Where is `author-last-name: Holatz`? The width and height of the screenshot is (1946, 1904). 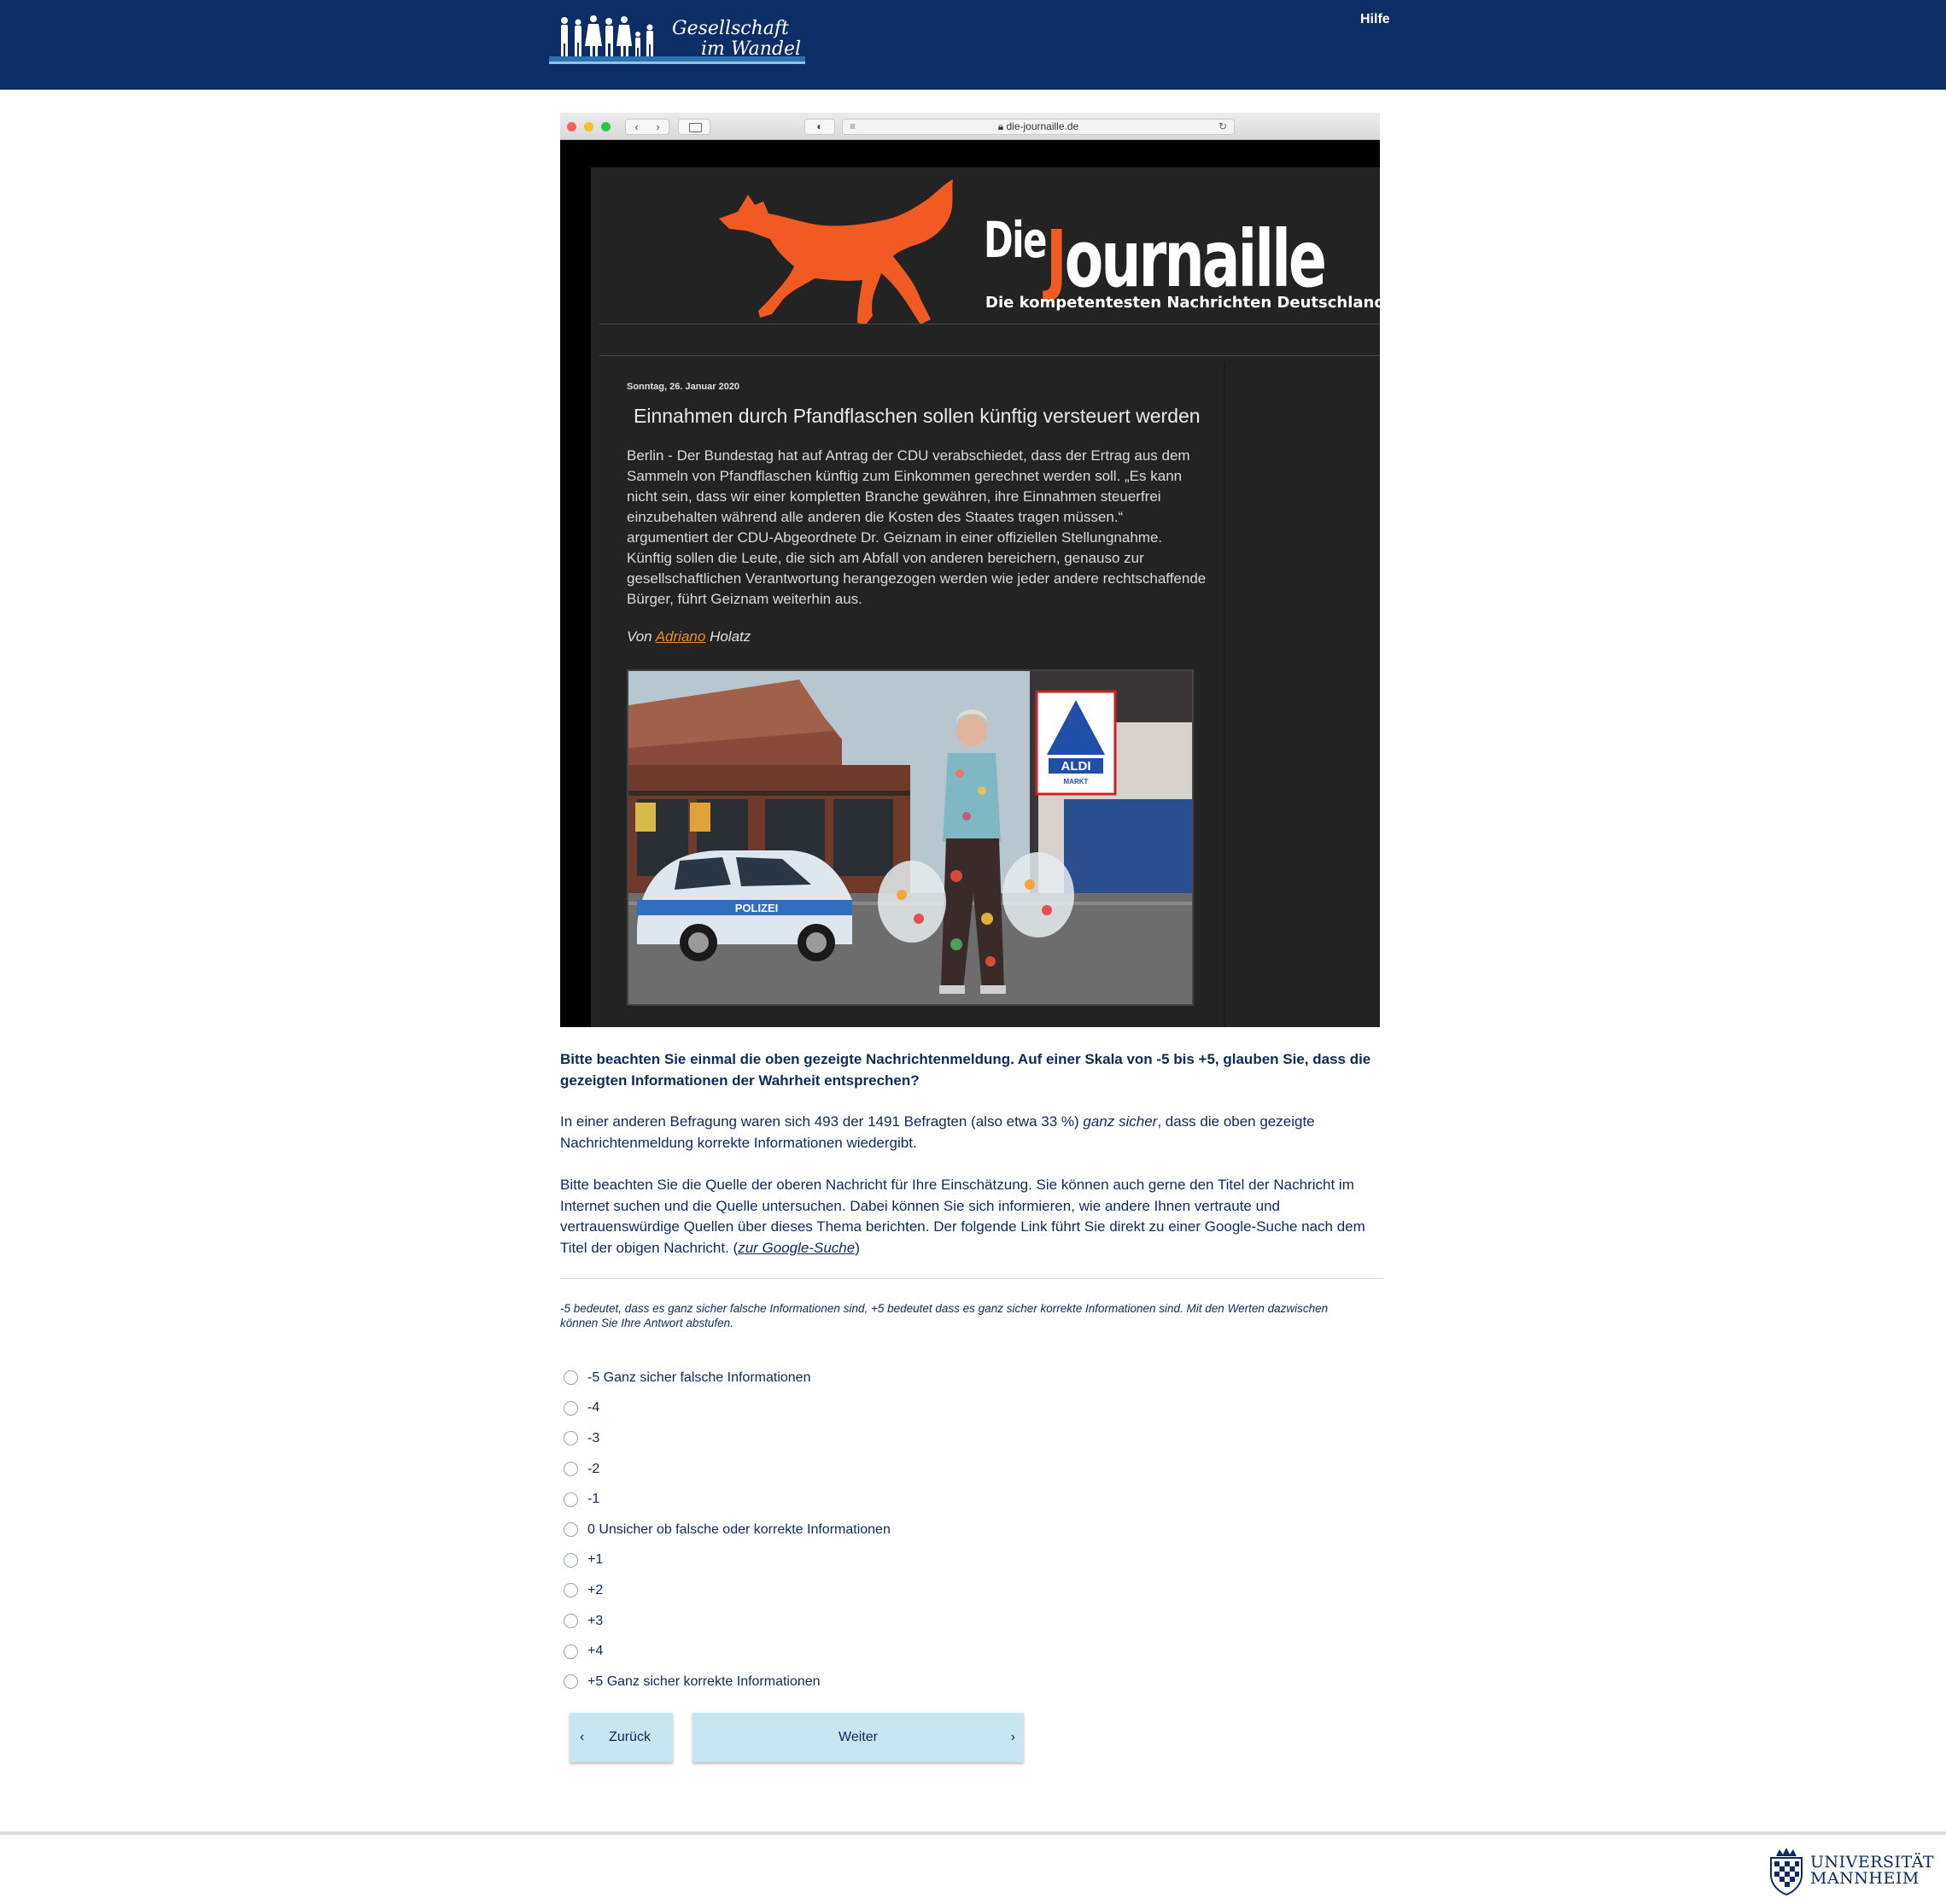
author-last-name: Holatz is located at coordinates (730, 636).